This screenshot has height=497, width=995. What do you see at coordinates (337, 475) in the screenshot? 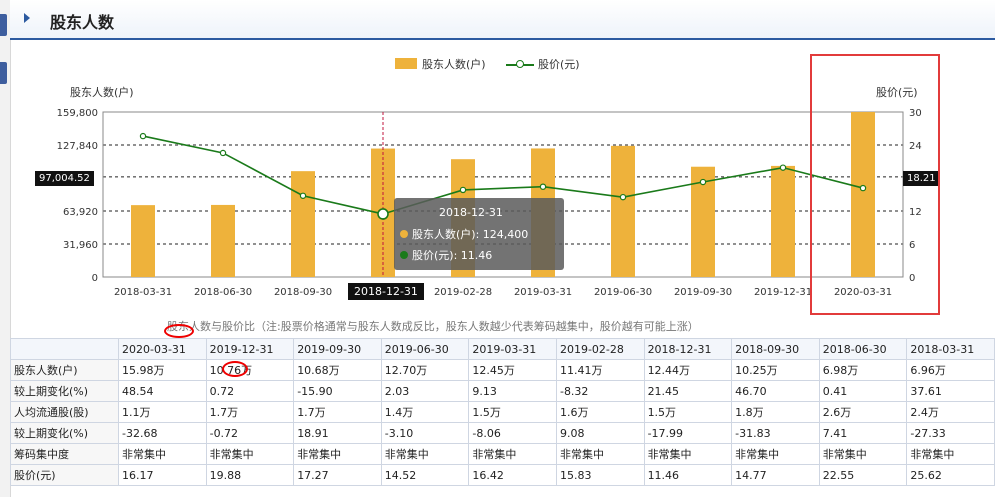
I see `table-cell: 17.27` at bounding box center [337, 475].